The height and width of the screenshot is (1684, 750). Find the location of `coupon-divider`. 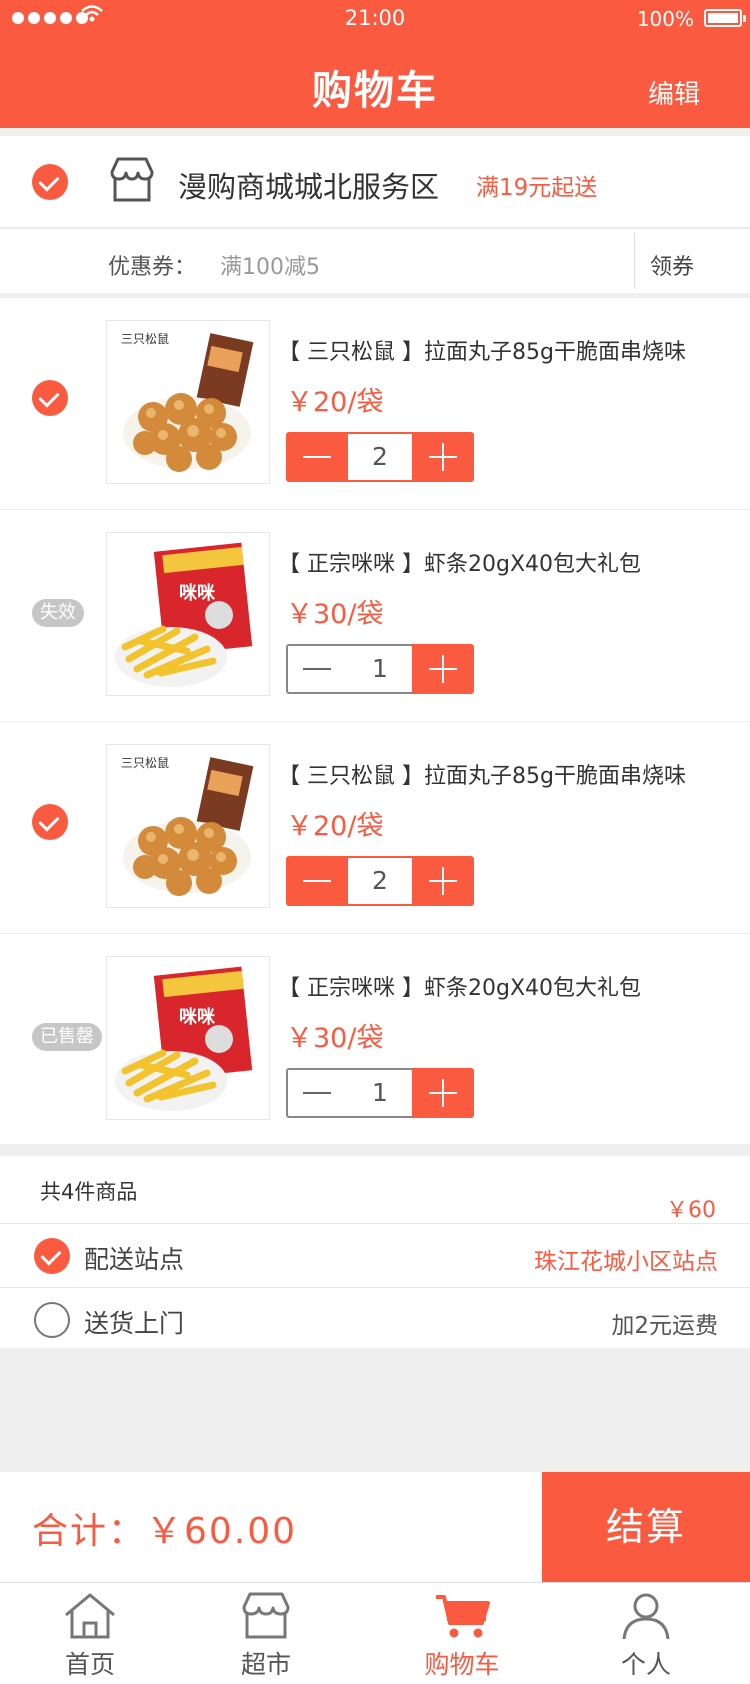

coupon-divider is located at coordinates (634, 261).